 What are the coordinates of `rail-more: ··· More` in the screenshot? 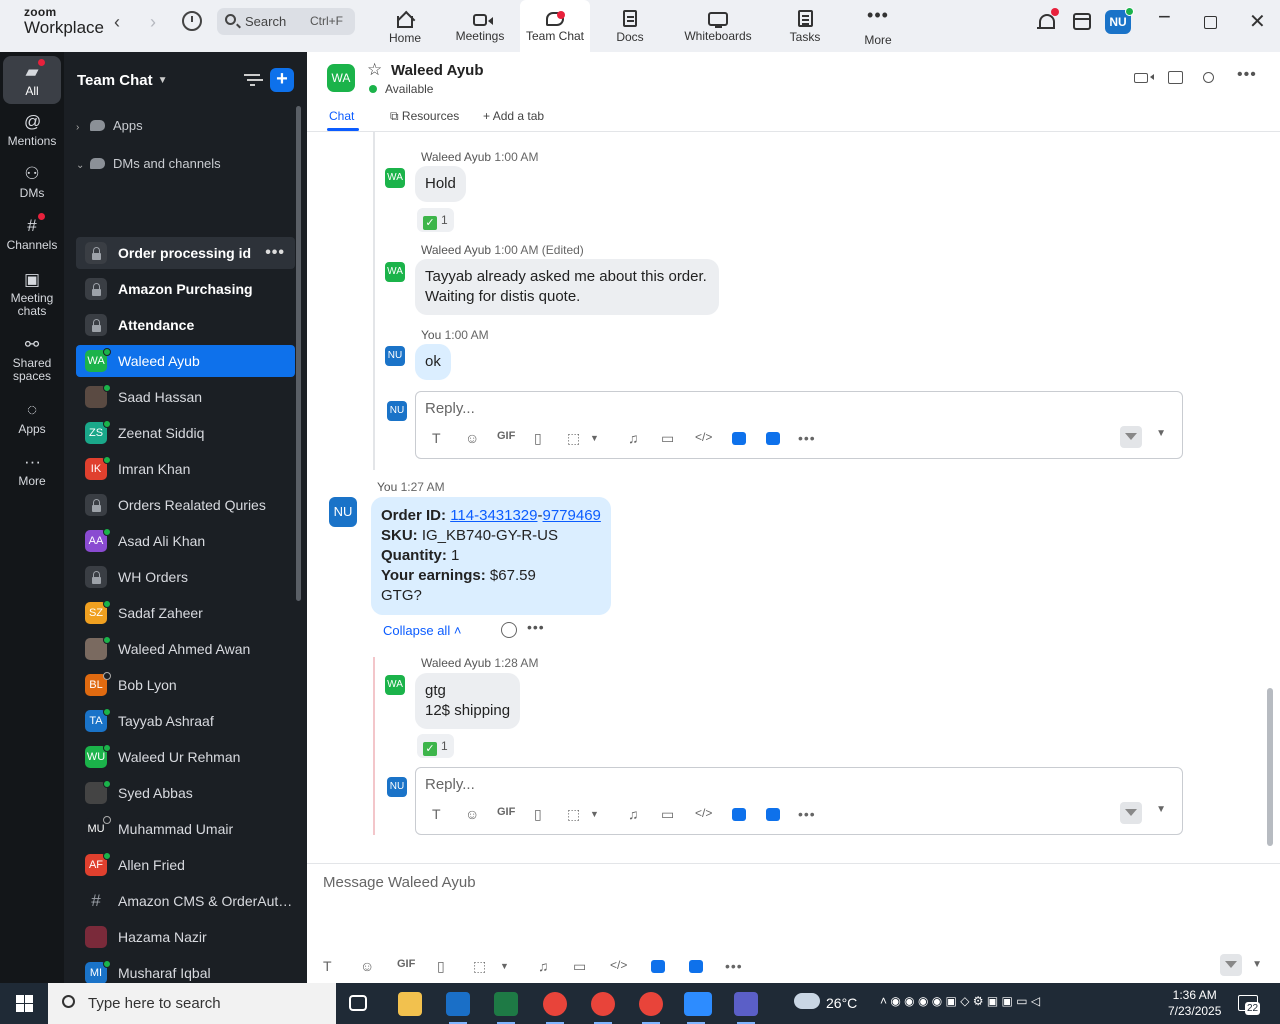 It's located at (32, 470).